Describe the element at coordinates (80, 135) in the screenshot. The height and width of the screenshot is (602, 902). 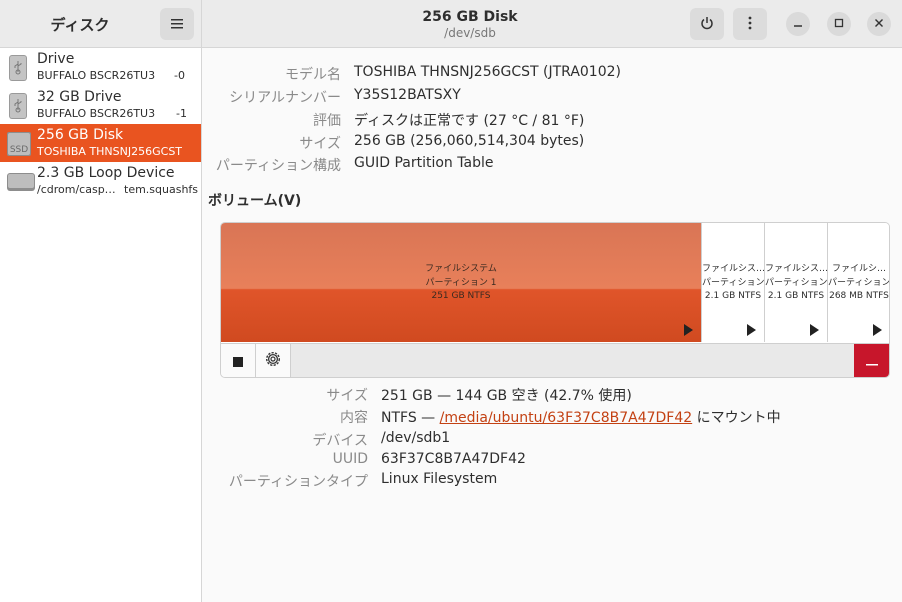
I see `device-name: 256 GB Disk` at that location.